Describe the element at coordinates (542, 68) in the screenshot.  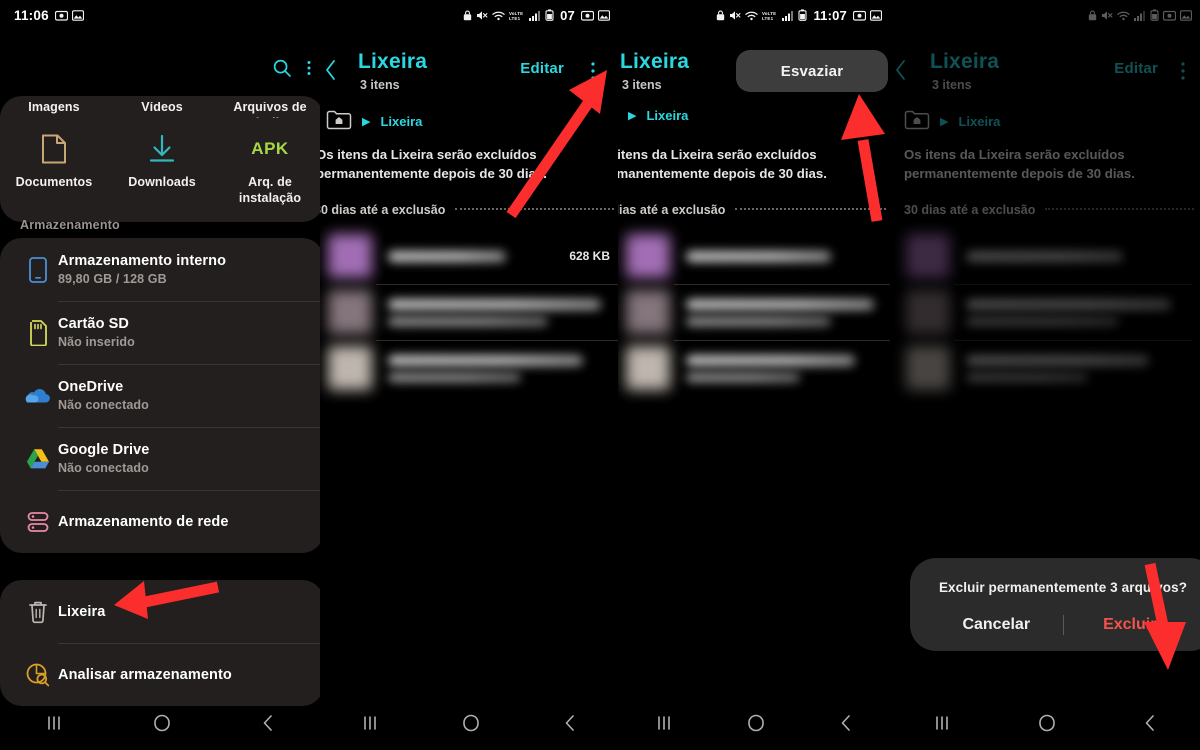
I see `edit-button: Editar` at that location.